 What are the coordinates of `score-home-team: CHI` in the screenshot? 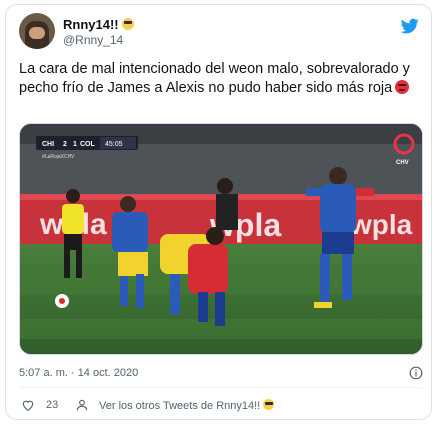 It's located at (48, 144).